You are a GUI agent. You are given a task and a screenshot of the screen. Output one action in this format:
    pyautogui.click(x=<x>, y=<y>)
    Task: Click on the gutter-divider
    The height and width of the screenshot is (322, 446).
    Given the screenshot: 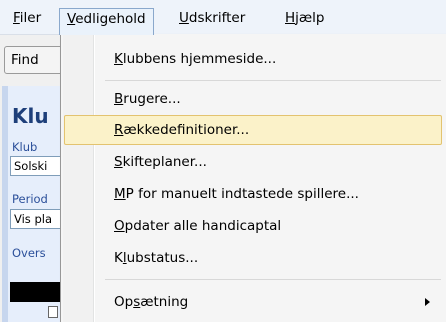 What is the action you would take?
    pyautogui.click(x=94, y=178)
    